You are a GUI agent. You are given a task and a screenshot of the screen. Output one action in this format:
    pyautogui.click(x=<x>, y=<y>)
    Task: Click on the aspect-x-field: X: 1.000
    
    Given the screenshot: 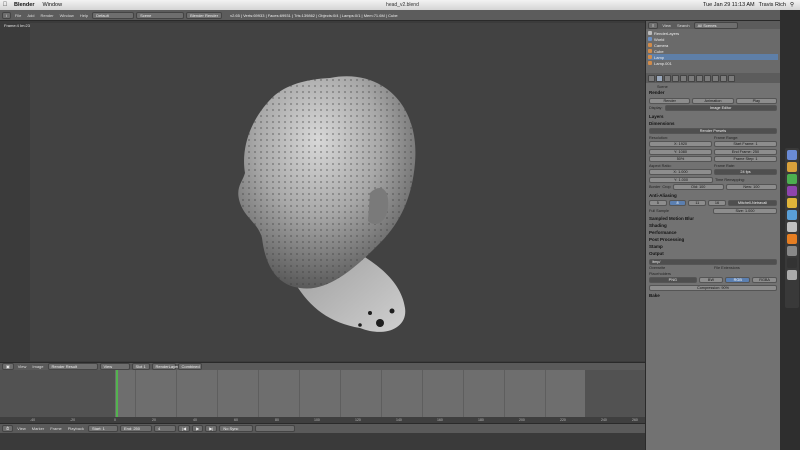 What is the action you would take?
    pyautogui.click(x=680, y=172)
    